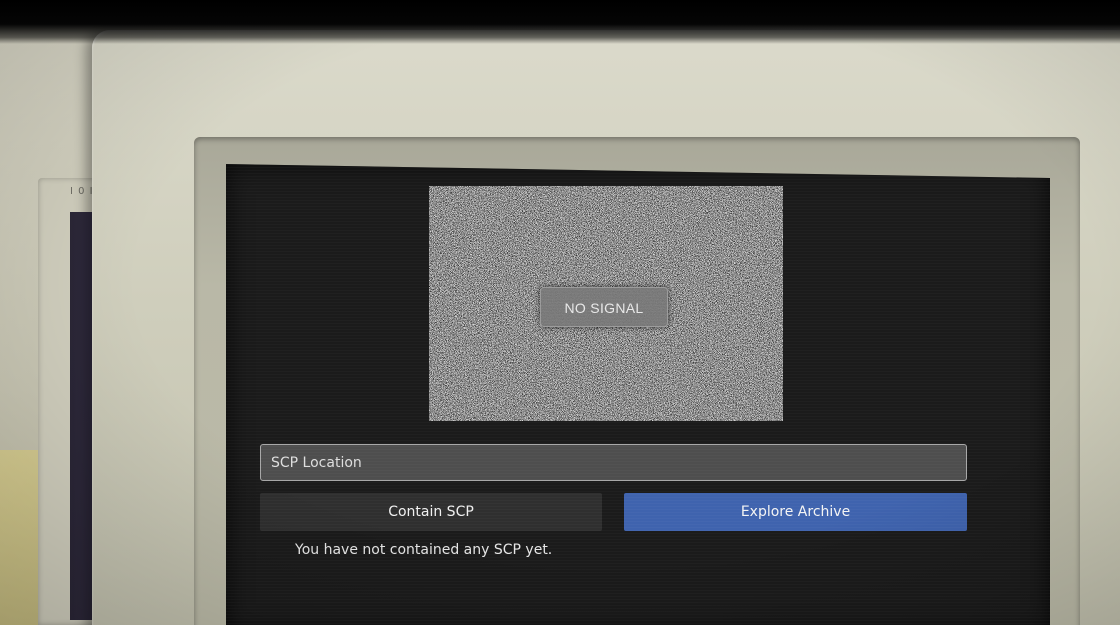 The image size is (1120, 625). I want to click on scp-location-input, so click(613, 462).